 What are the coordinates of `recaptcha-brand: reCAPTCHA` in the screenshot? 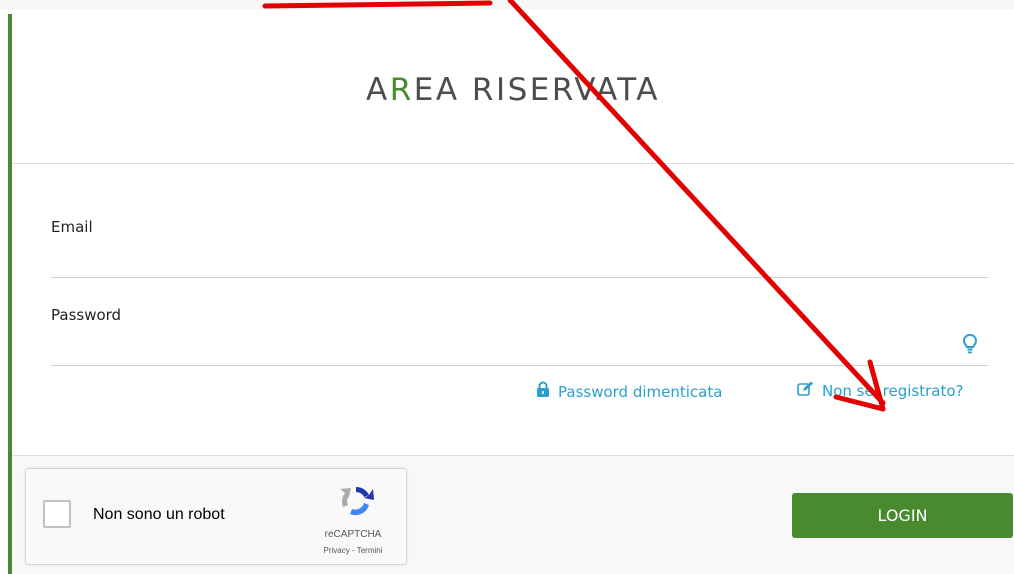 It's located at (353, 534).